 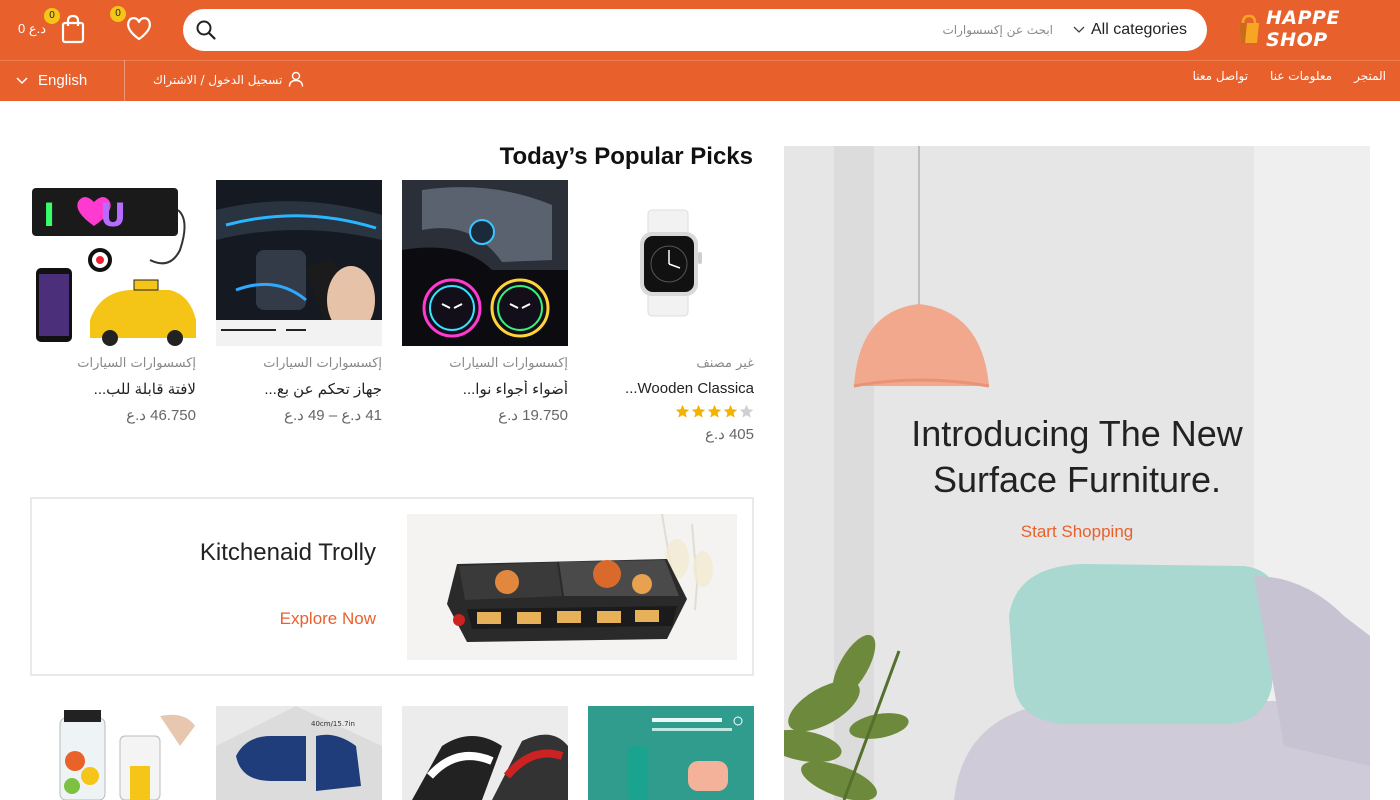 I want to click on promo-title: Kitchenaid Trolly, so click(x=287, y=552).